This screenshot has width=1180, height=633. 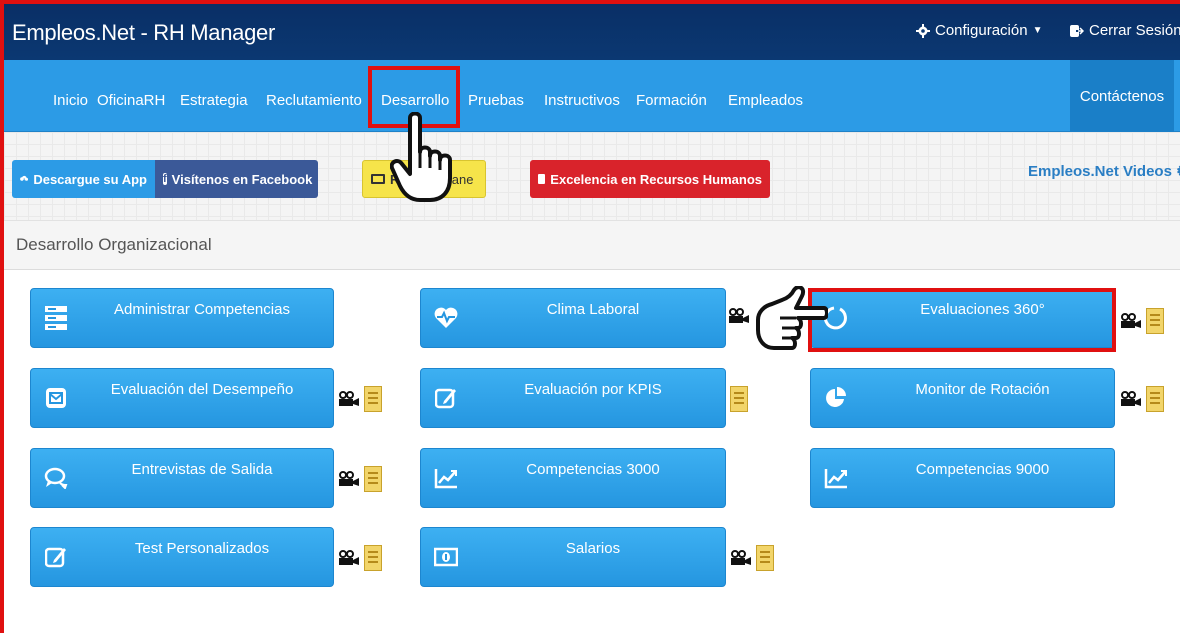 What do you see at coordinates (314, 100) in the screenshot?
I see `nav-reclutamiento: Reclutamiento` at bounding box center [314, 100].